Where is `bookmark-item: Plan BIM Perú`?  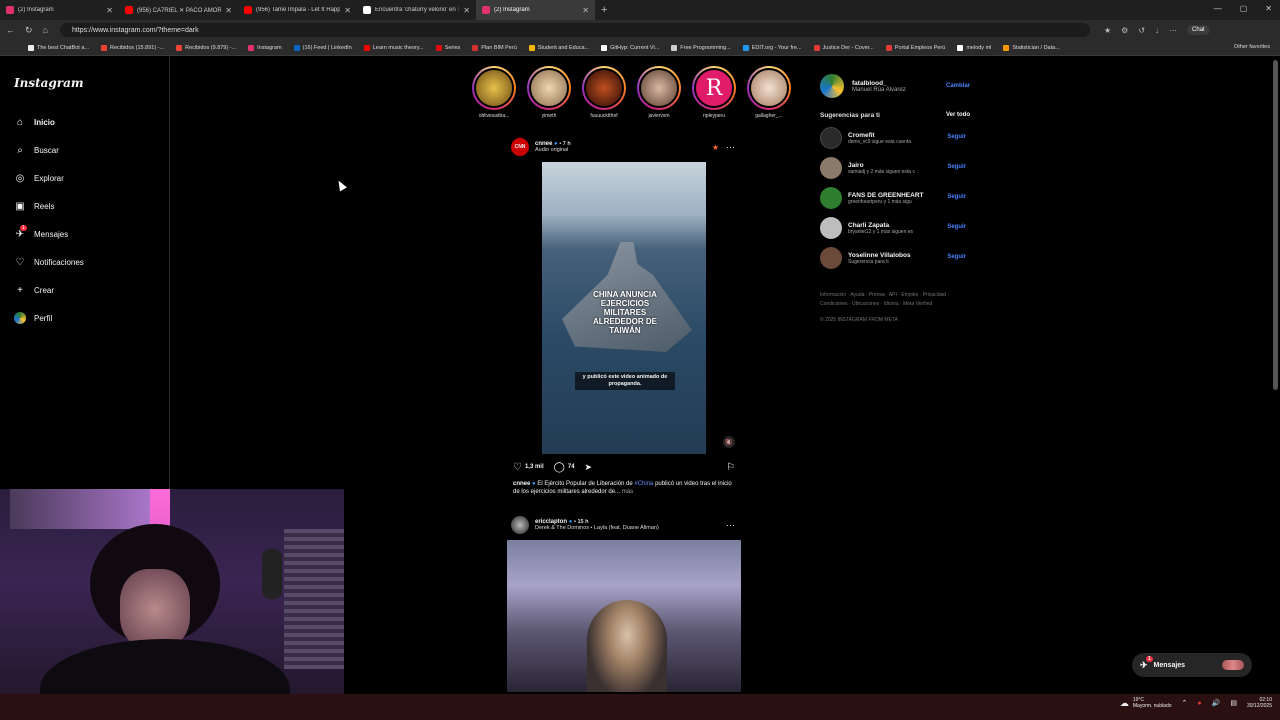
bookmark-item: Plan BIM Perú is located at coordinates (494, 47).